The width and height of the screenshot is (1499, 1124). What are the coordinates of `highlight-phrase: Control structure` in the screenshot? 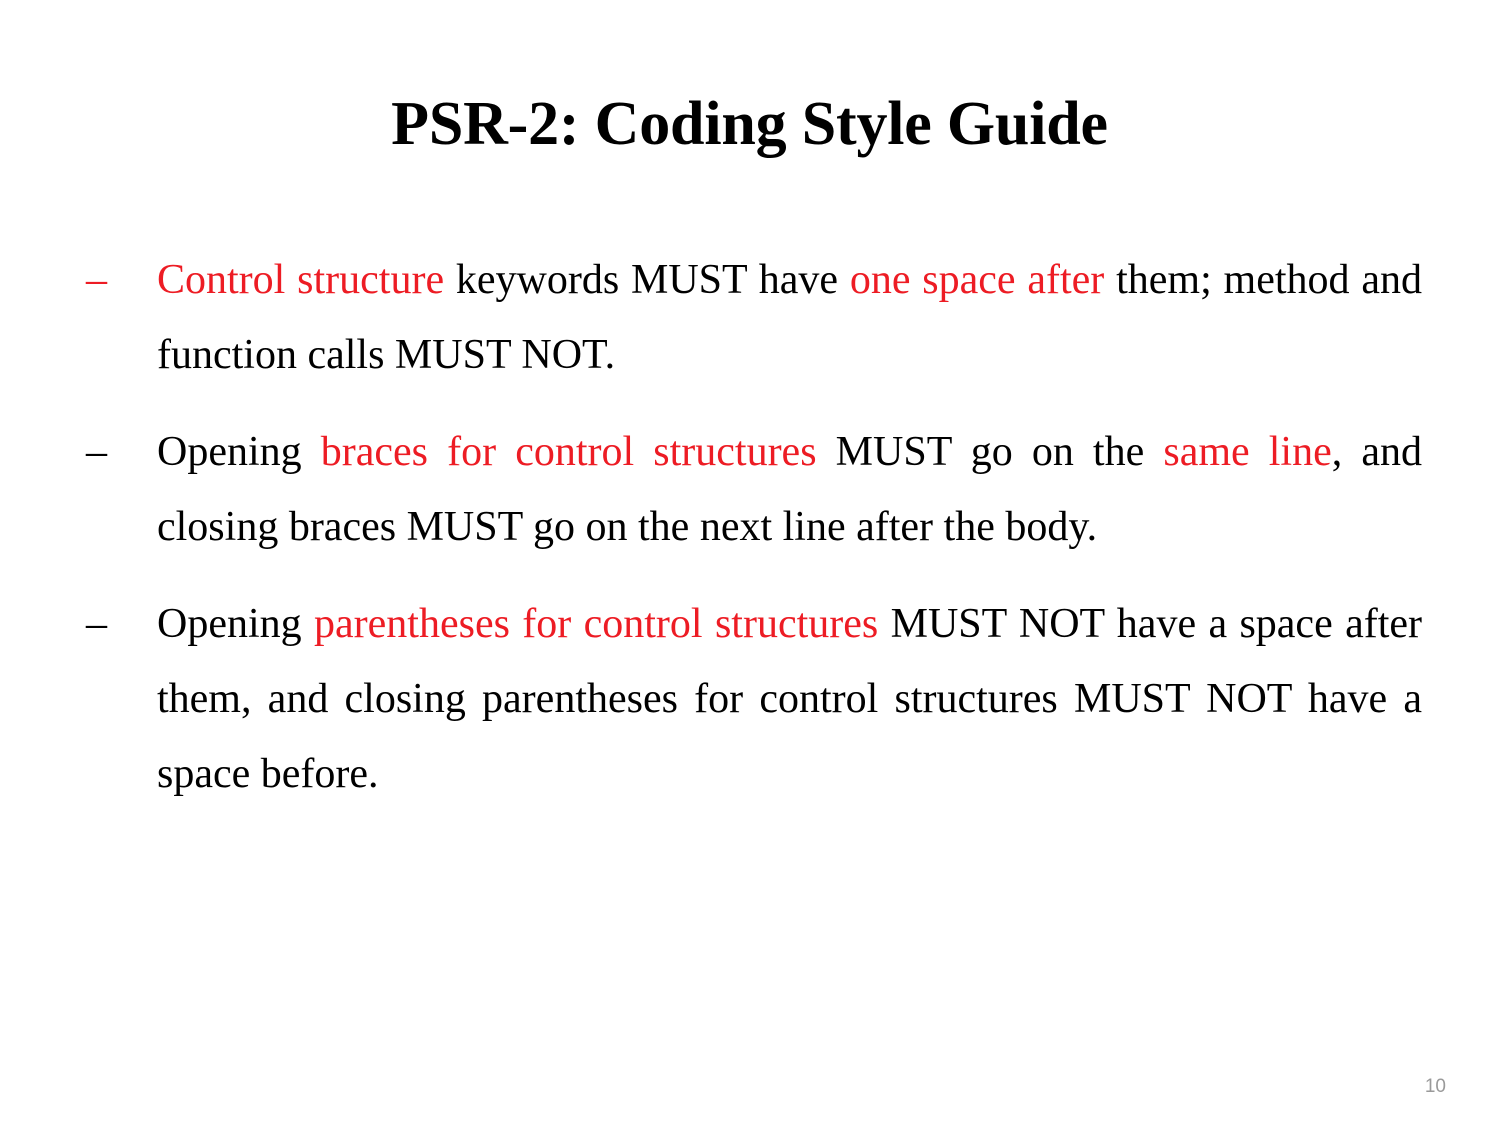 It's located at (301, 280).